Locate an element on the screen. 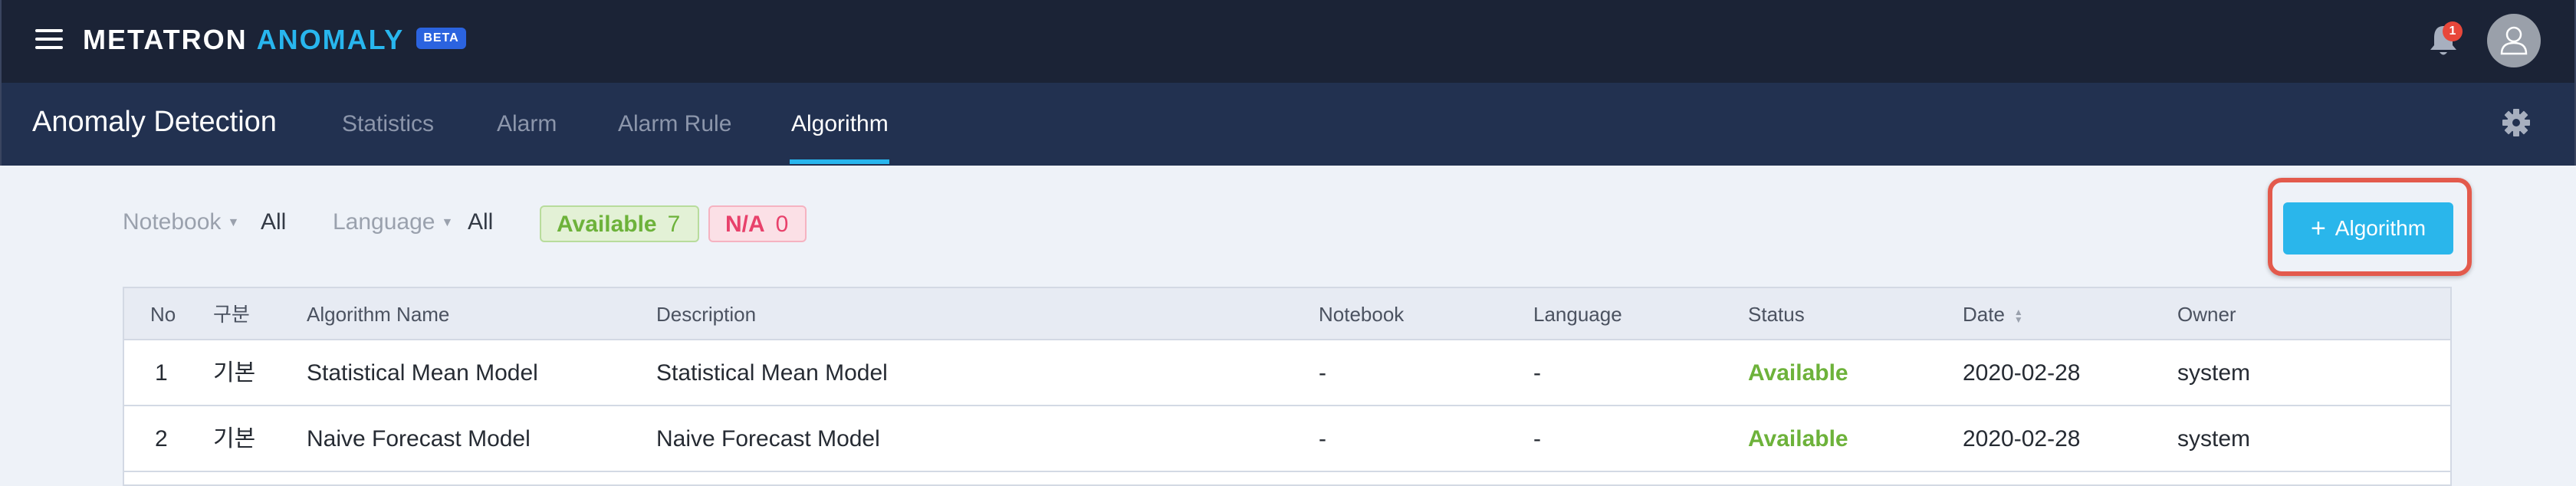 The image size is (2576, 486). na-count: 0 is located at coordinates (782, 224).